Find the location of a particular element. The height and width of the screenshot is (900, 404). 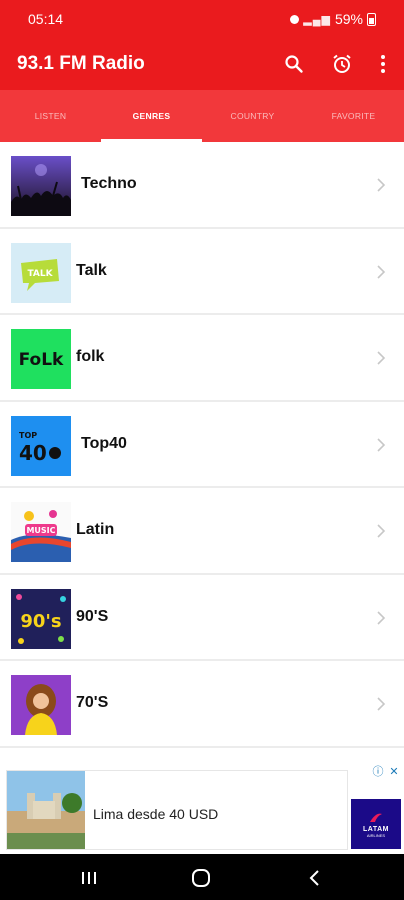

genre-label: Techno is located at coordinates (109, 184).